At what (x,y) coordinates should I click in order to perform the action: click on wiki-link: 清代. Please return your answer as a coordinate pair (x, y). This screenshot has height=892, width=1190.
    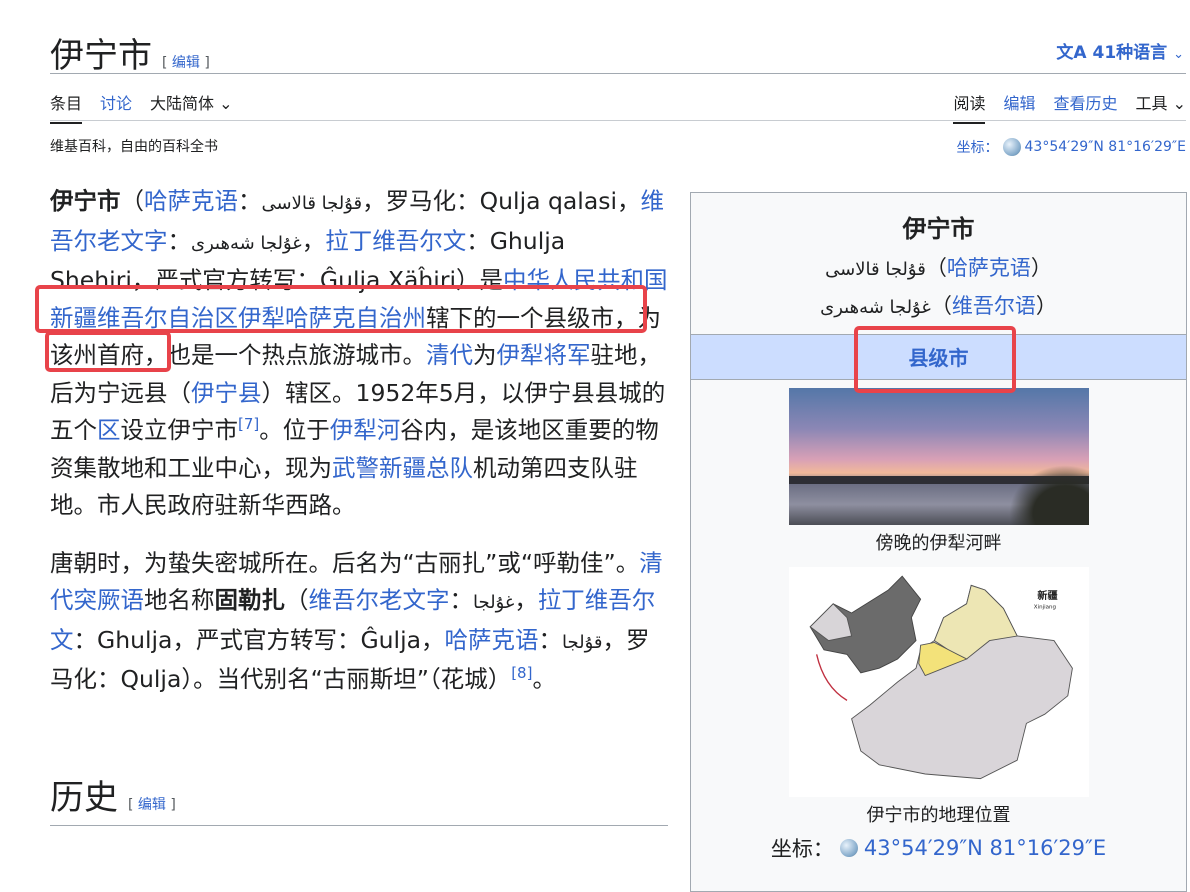
    Looking at the image, I should click on (449, 355).